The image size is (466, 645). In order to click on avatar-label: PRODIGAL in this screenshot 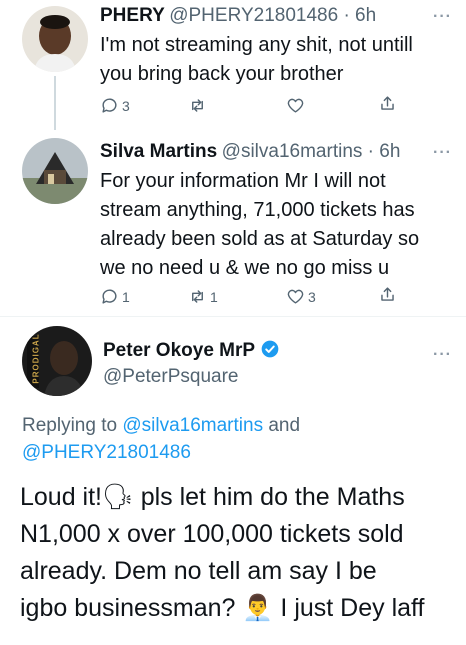, I will do `click(36, 358)`.